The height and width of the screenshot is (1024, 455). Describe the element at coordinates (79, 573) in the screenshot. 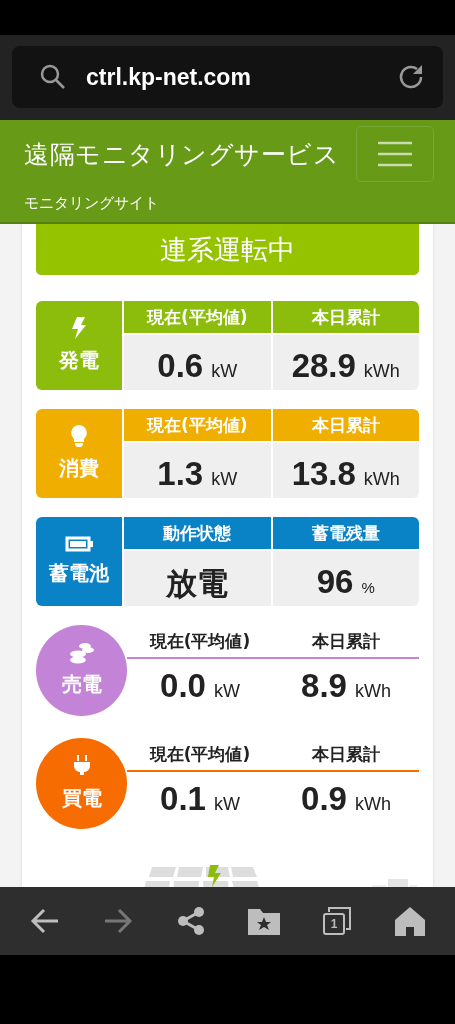

I see `category-label: 蓄電池` at that location.